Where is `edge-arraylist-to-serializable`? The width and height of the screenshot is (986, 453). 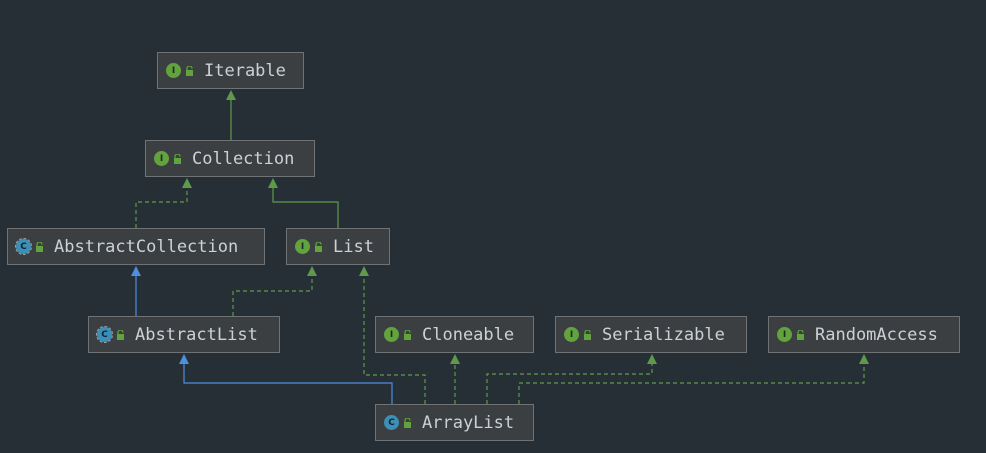 edge-arraylist-to-serializable is located at coordinates (571, 379).